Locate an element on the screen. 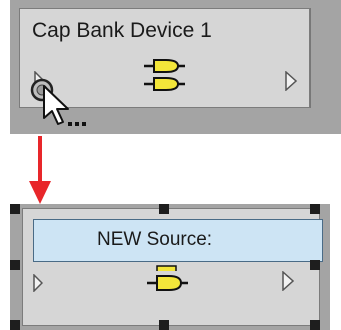  device-title: Cap Bank Device 1 is located at coordinates (122, 30).